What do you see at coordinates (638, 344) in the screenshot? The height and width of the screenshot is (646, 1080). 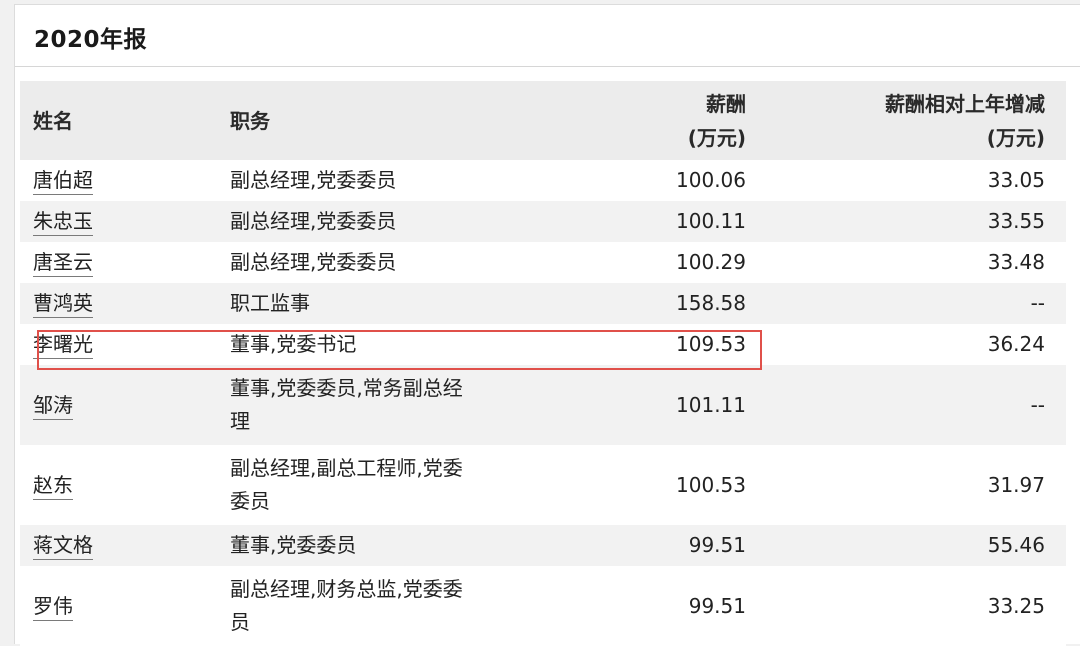 I see `salary-cell: 109.53` at bounding box center [638, 344].